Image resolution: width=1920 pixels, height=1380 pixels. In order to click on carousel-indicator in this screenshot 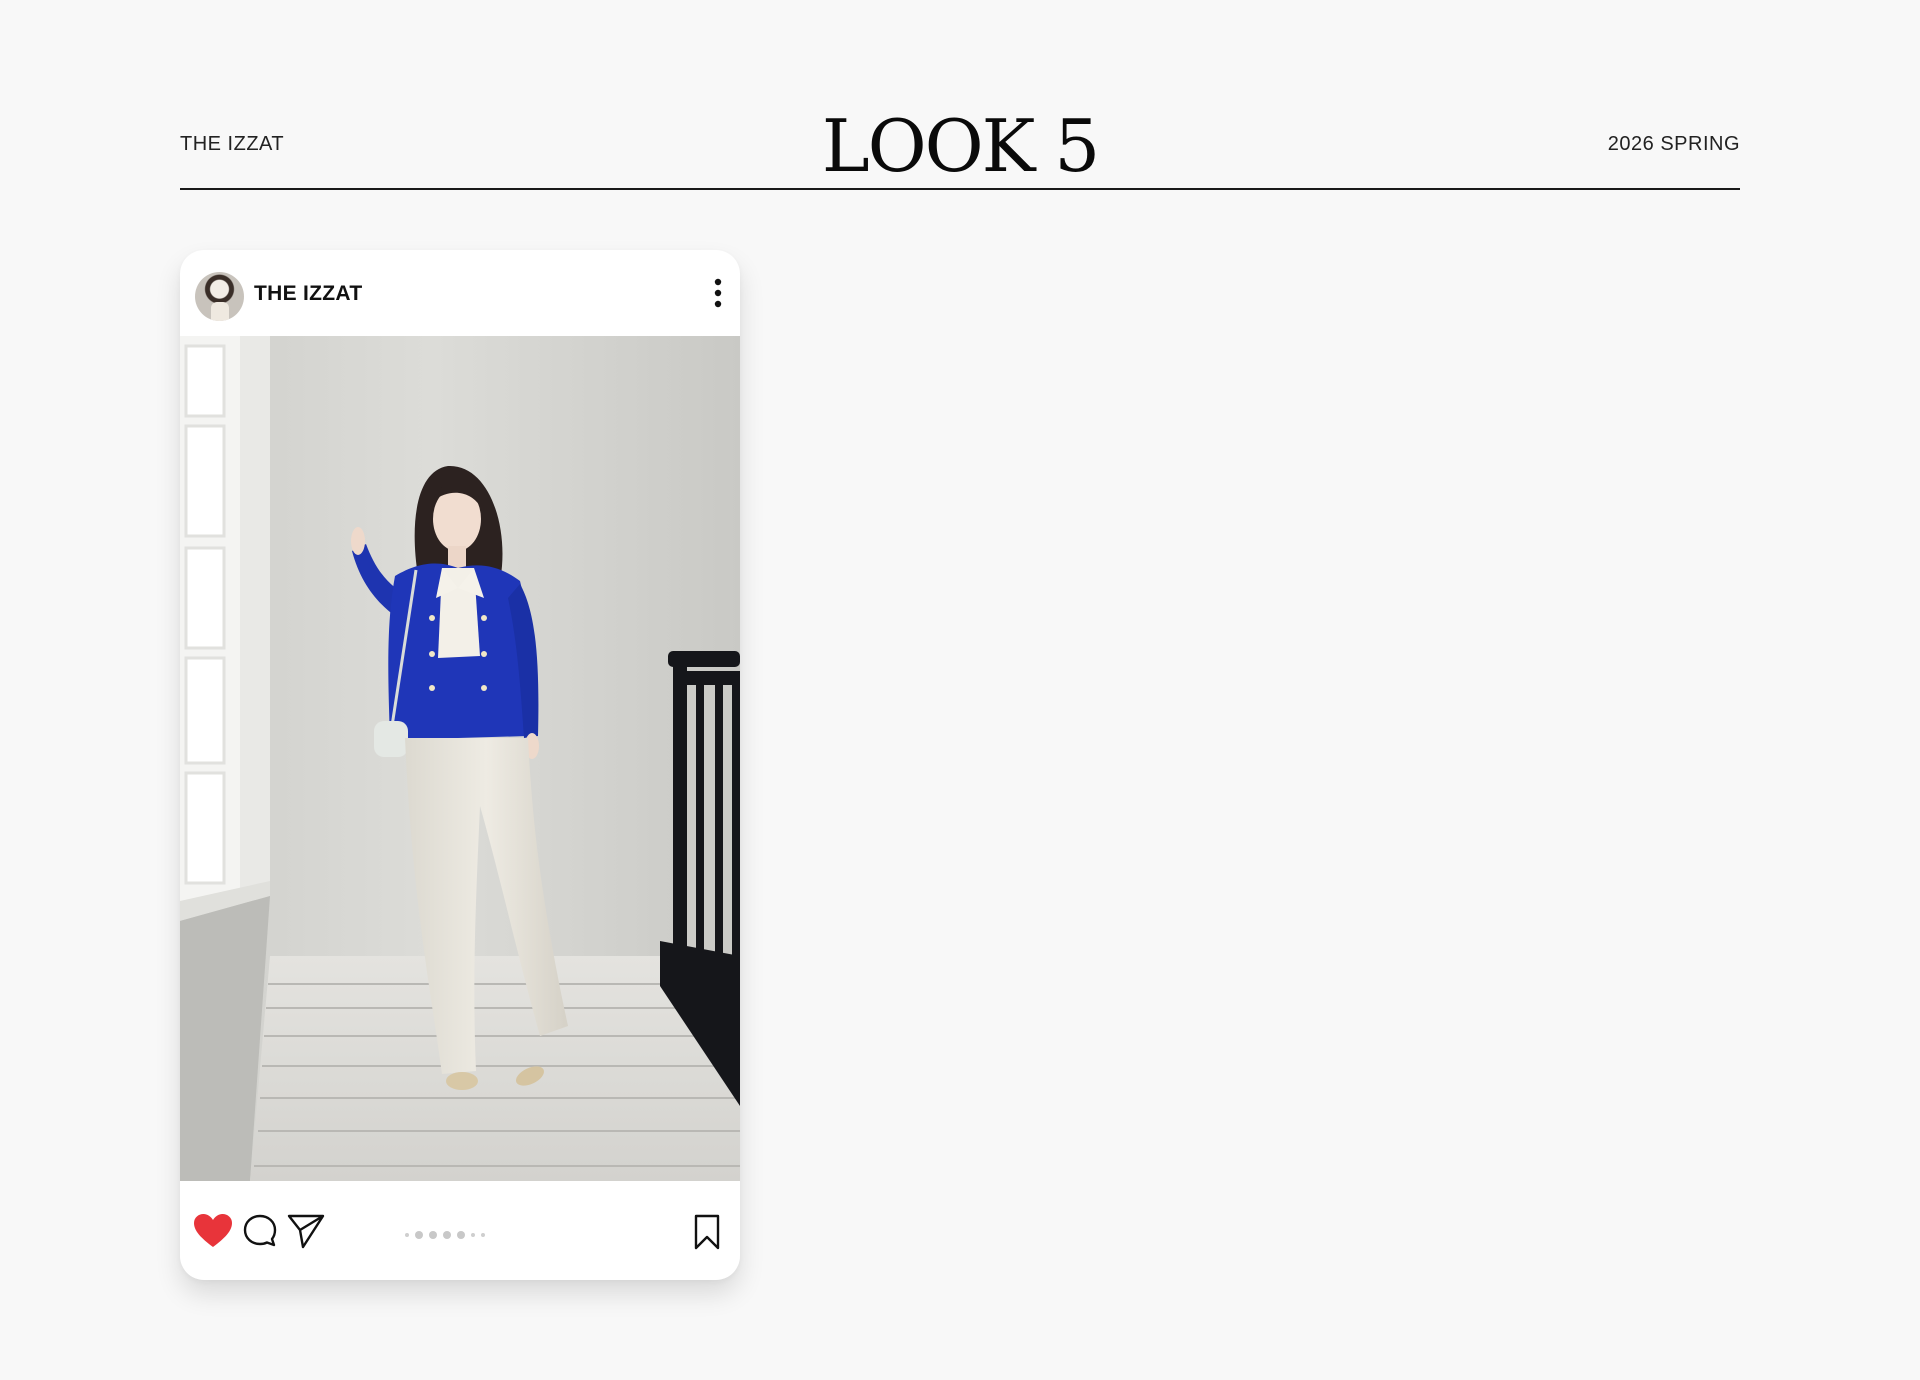, I will do `click(445, 1235)`.